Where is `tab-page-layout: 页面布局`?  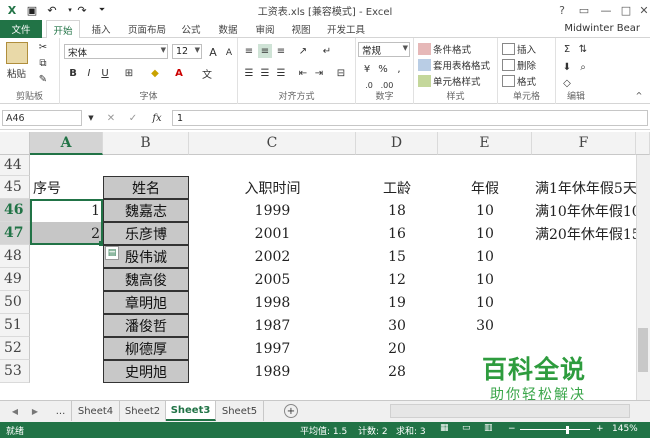 tab-page-layout: 页面布局 is located at coordinates (147, 29).